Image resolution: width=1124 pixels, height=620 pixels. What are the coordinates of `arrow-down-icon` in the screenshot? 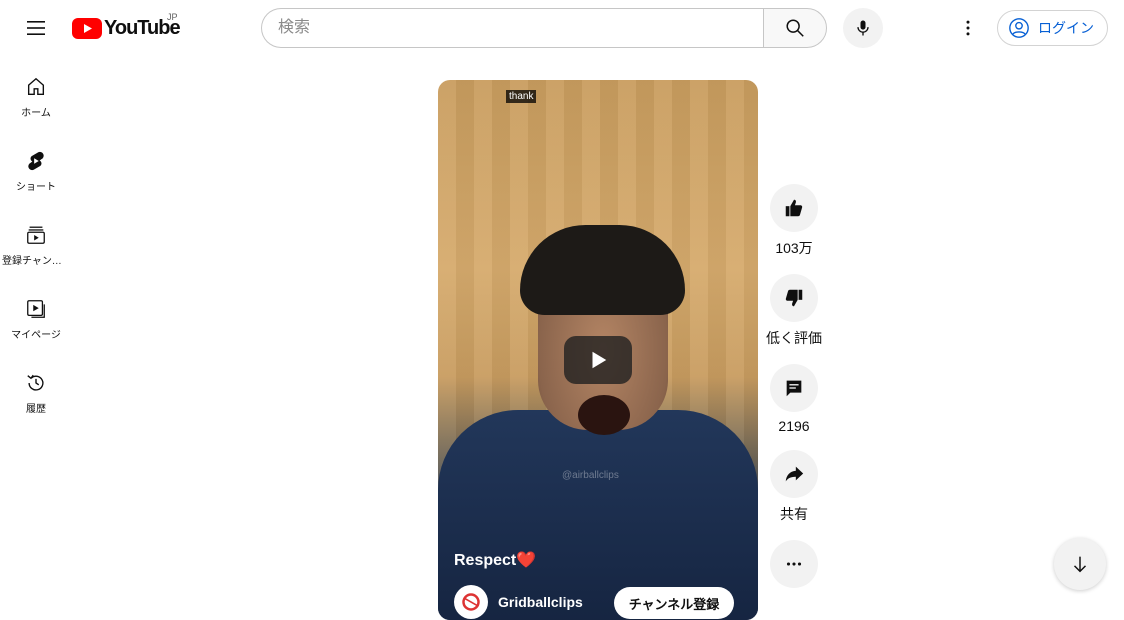 It's located at (1080, 564).